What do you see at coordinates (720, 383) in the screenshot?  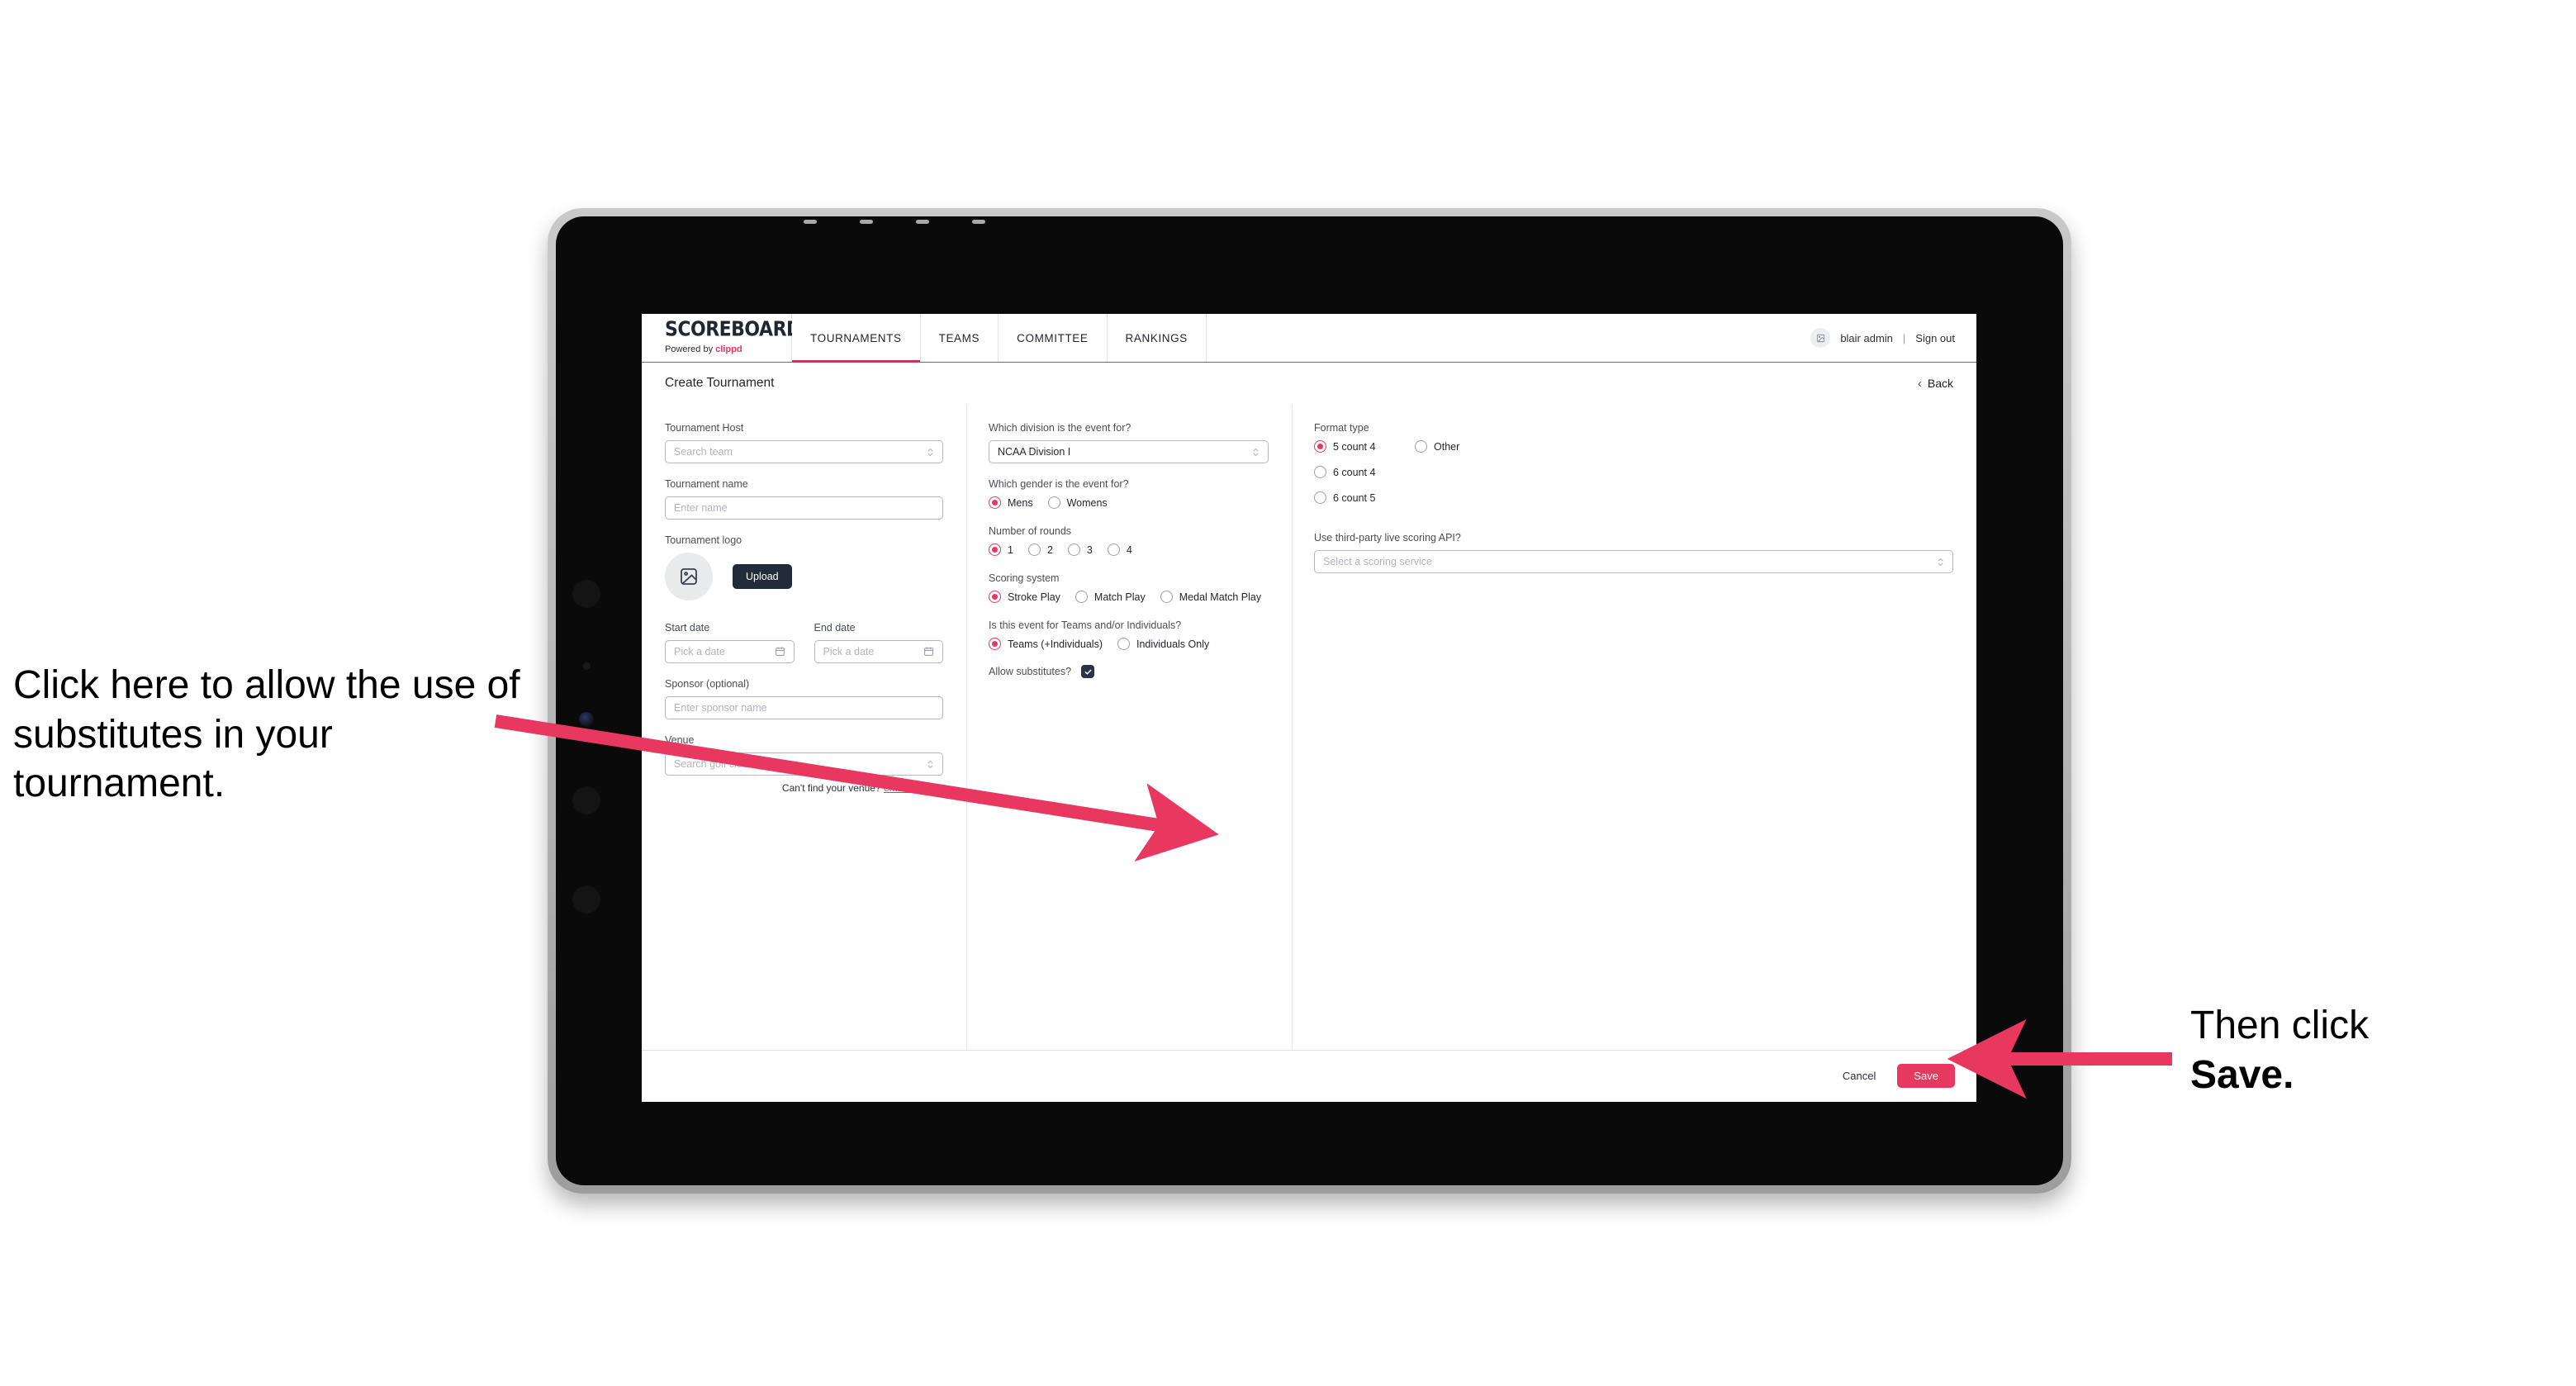 I see `page-title: Create Tournament` at bounding box center [720, 383].